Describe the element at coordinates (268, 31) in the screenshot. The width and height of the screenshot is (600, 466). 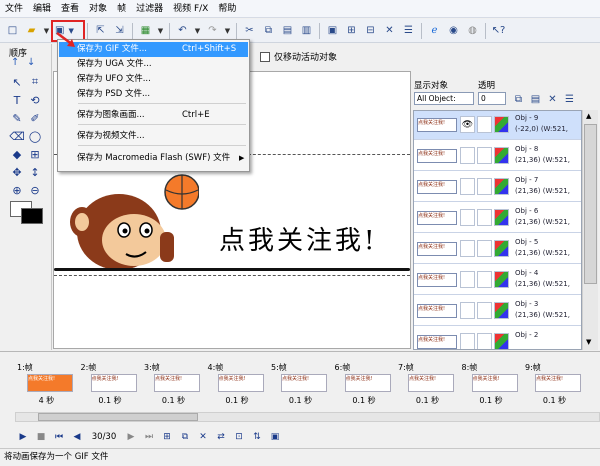
I see `copy-icon: ⧉` at that location.